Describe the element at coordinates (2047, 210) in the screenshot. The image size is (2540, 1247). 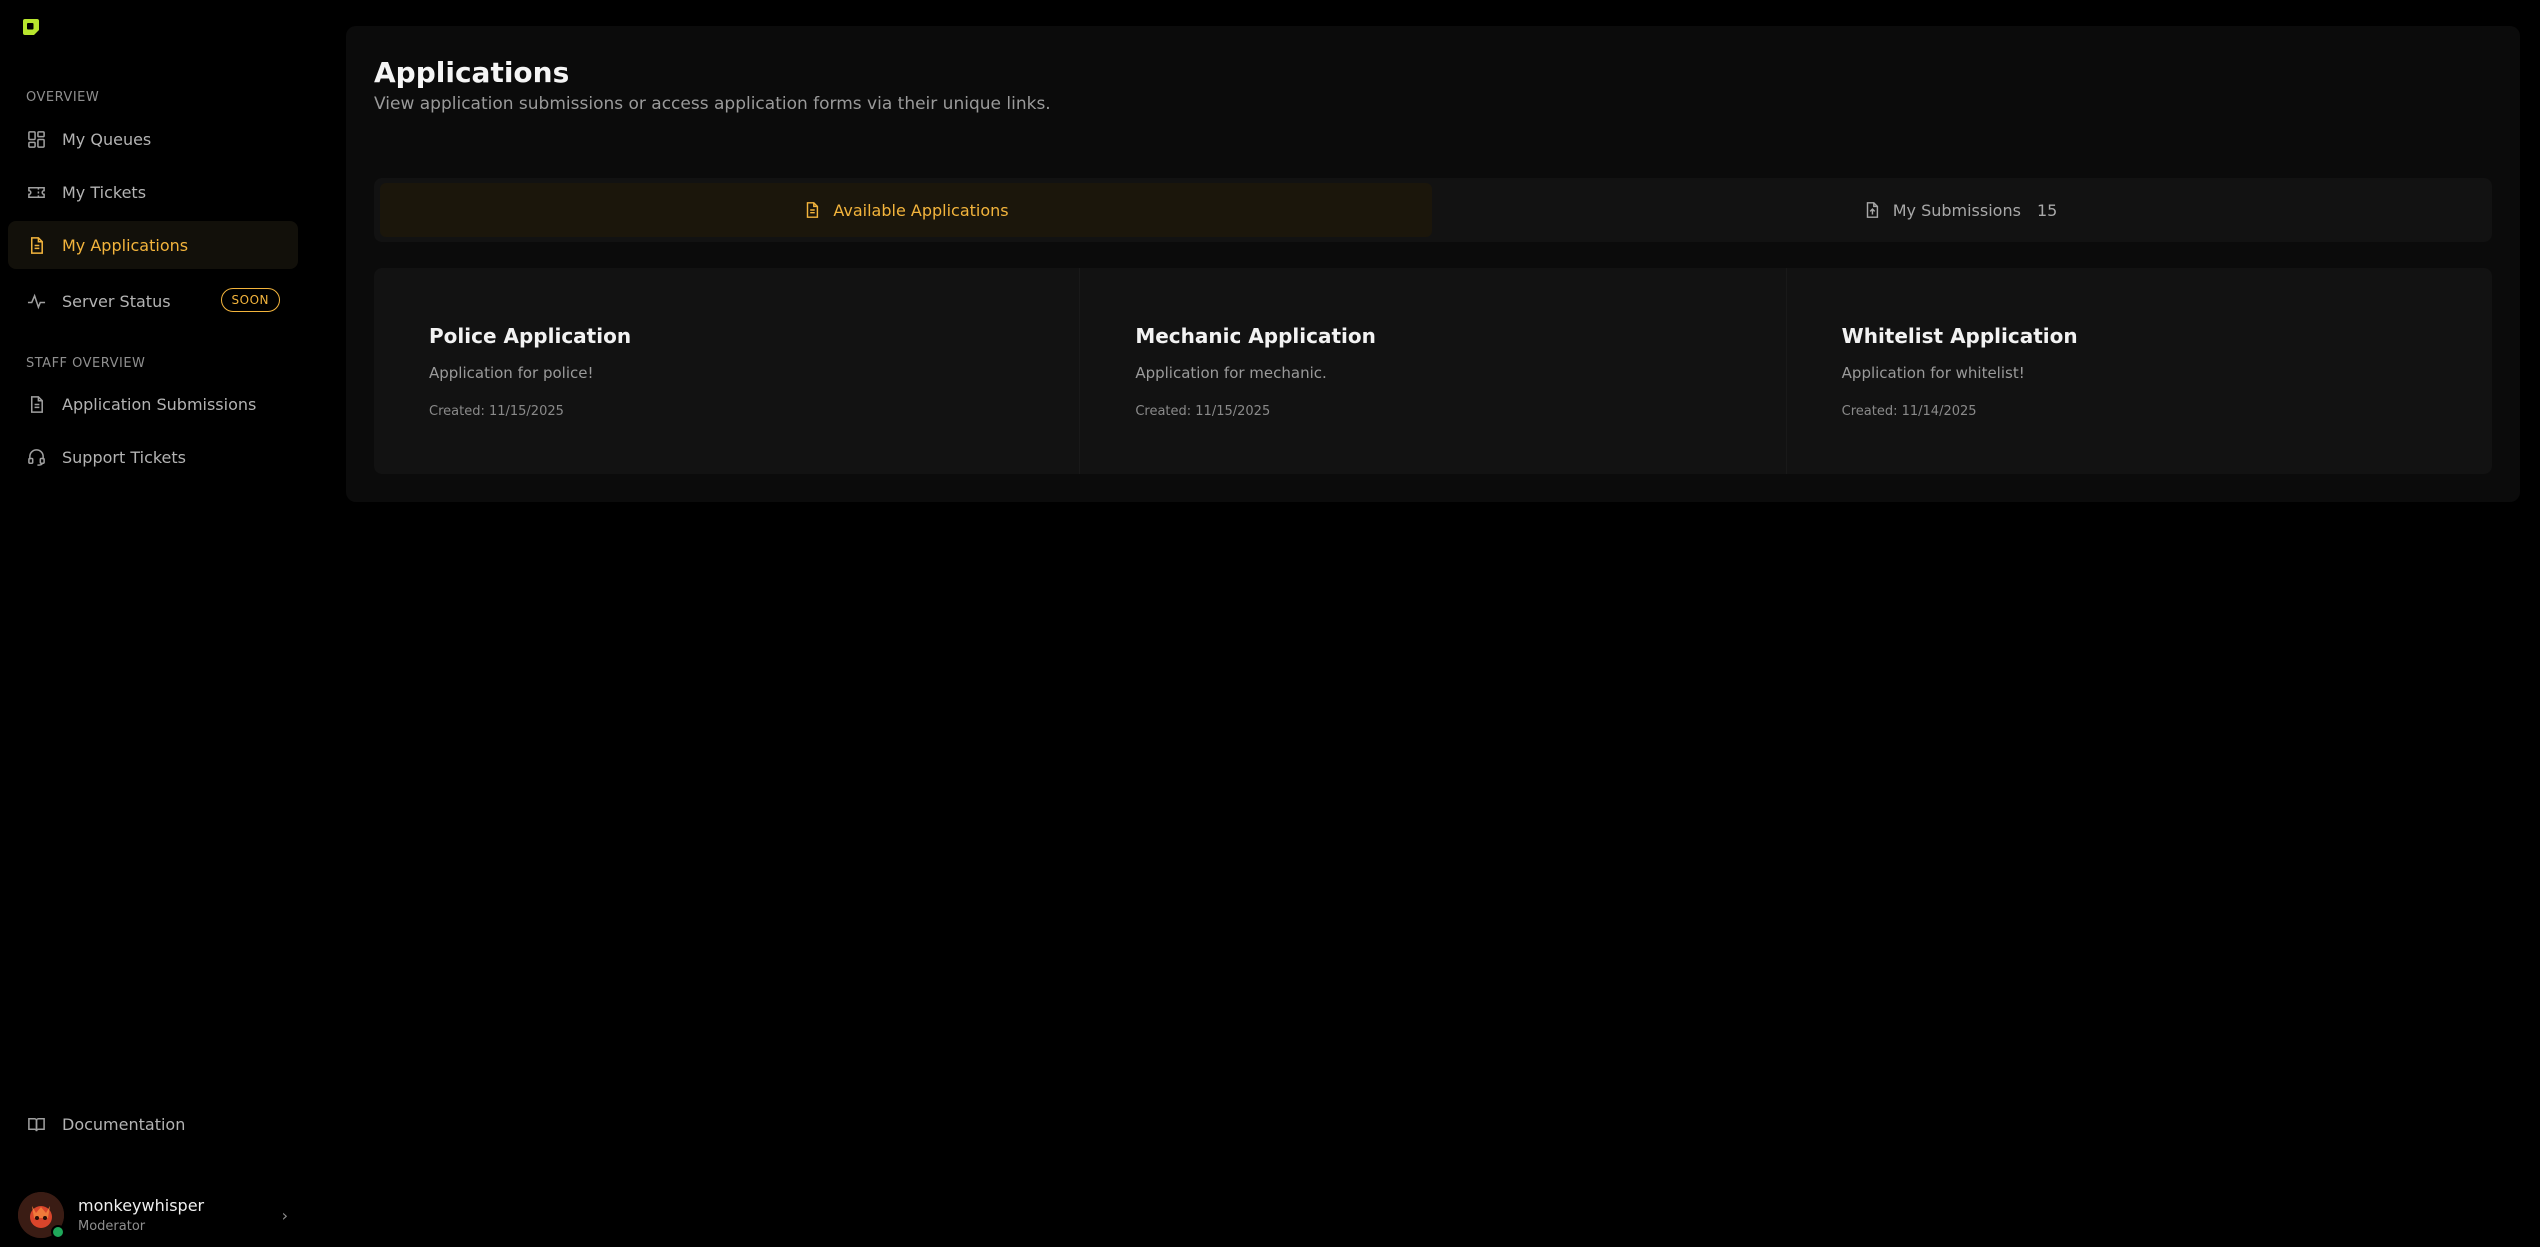
I see `submissions-count: 15` at that location.